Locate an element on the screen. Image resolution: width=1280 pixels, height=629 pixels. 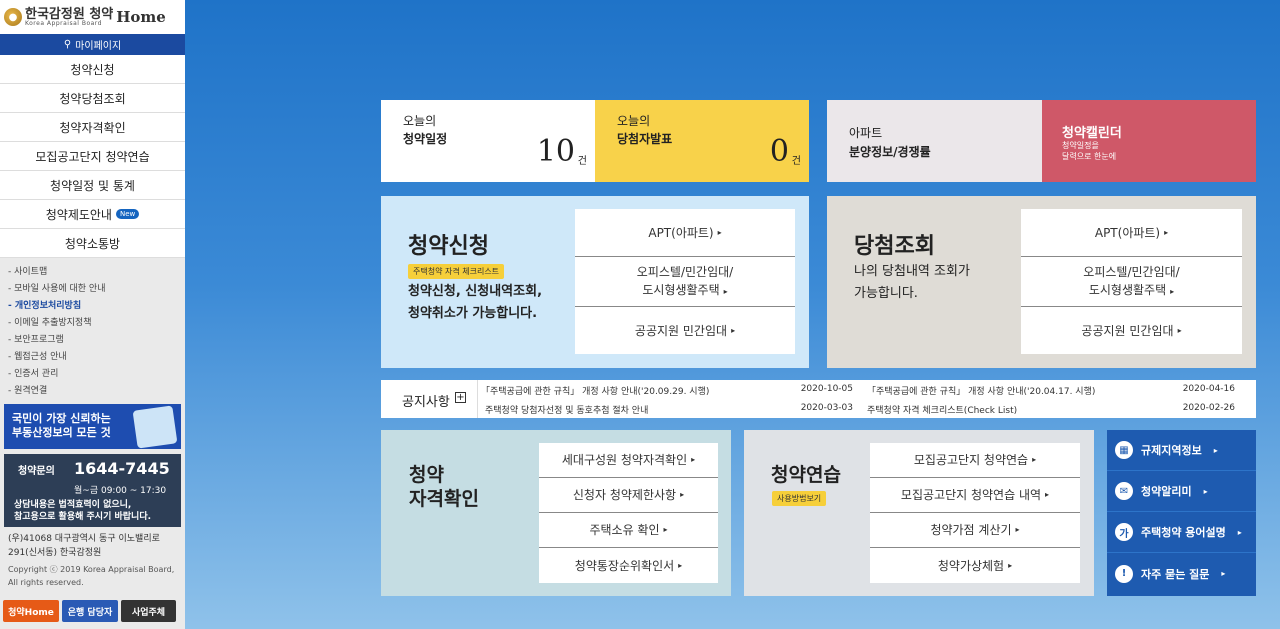
quick-label: 자주 묻는 질문 is located at coordinates (1175, 574).